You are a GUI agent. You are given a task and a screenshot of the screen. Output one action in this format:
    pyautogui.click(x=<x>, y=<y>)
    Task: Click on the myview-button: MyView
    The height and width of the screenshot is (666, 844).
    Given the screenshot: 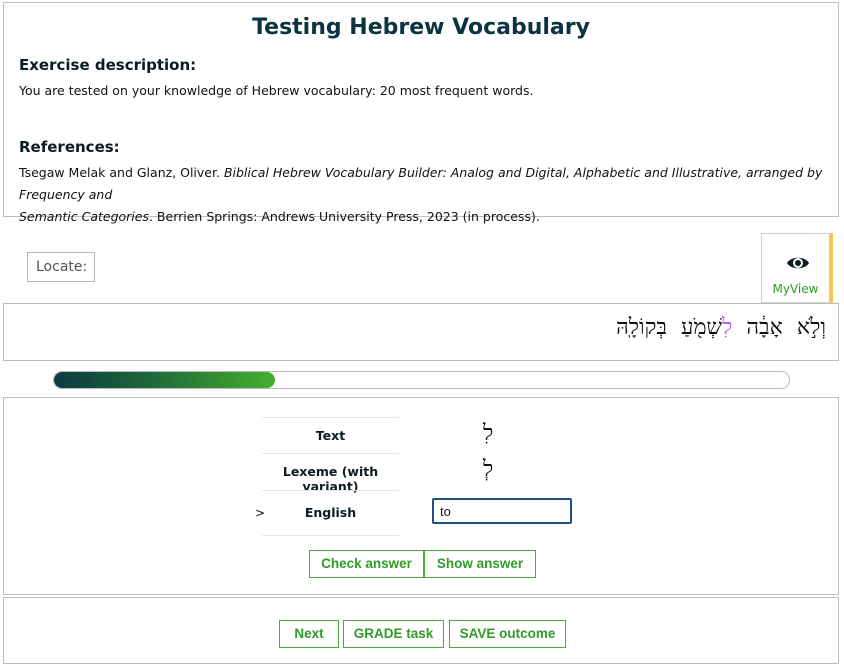 What is the action you would take?
    pyautogui.click(x=797, y=268)
    